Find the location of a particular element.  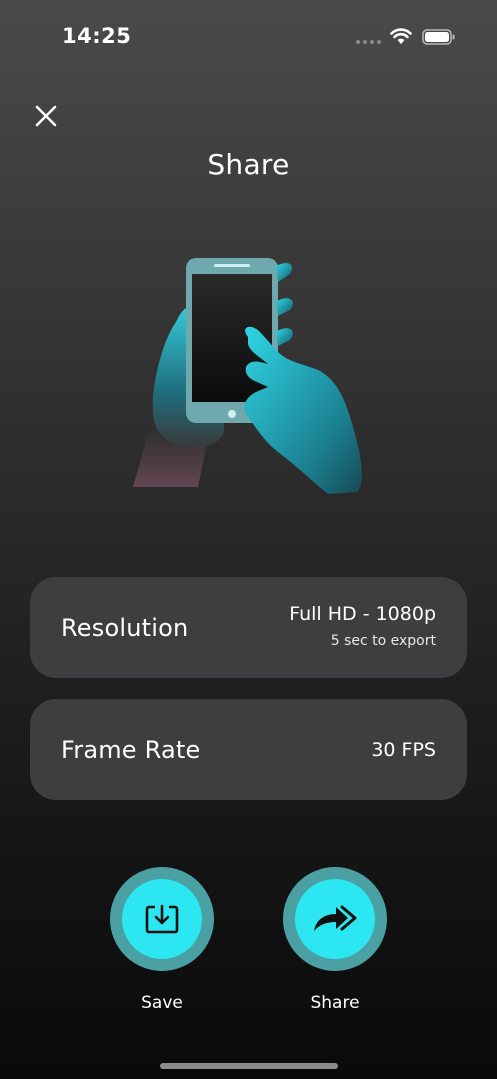

save-button-face is located at coordinates (162, 919).